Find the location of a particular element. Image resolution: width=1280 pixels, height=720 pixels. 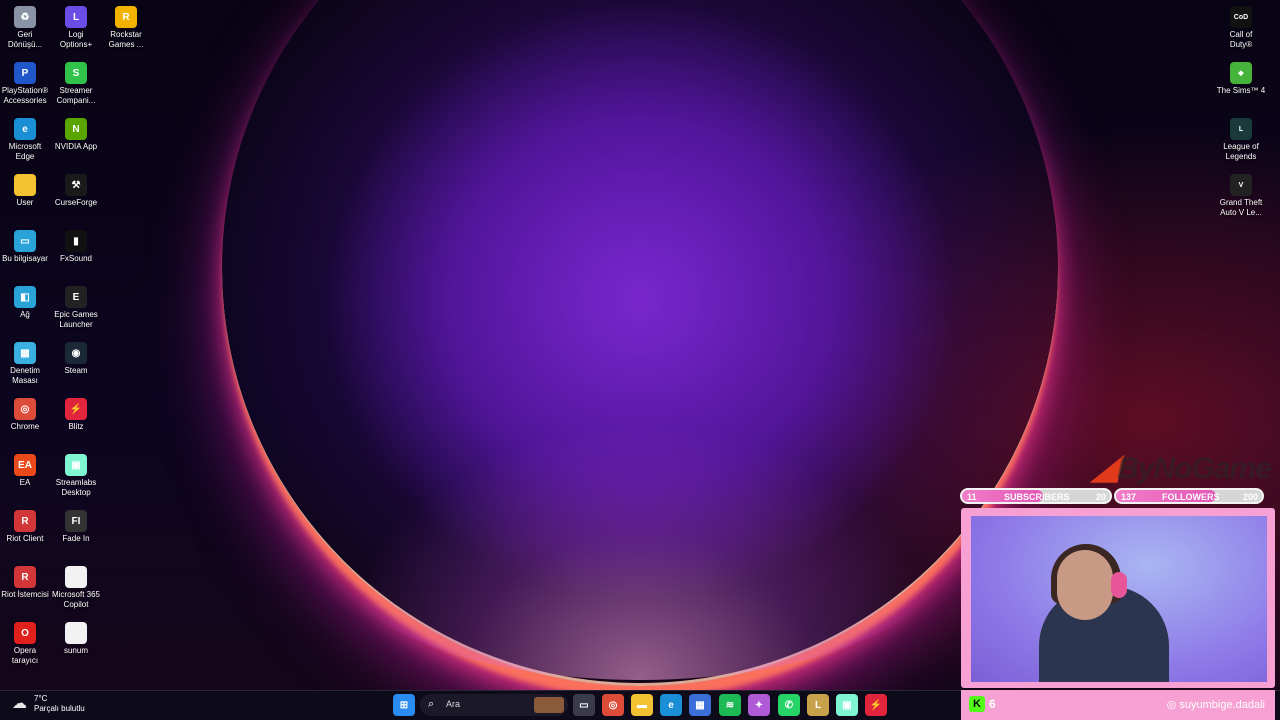

streamer-companion-icon: S is located at coordinates (76, 73).